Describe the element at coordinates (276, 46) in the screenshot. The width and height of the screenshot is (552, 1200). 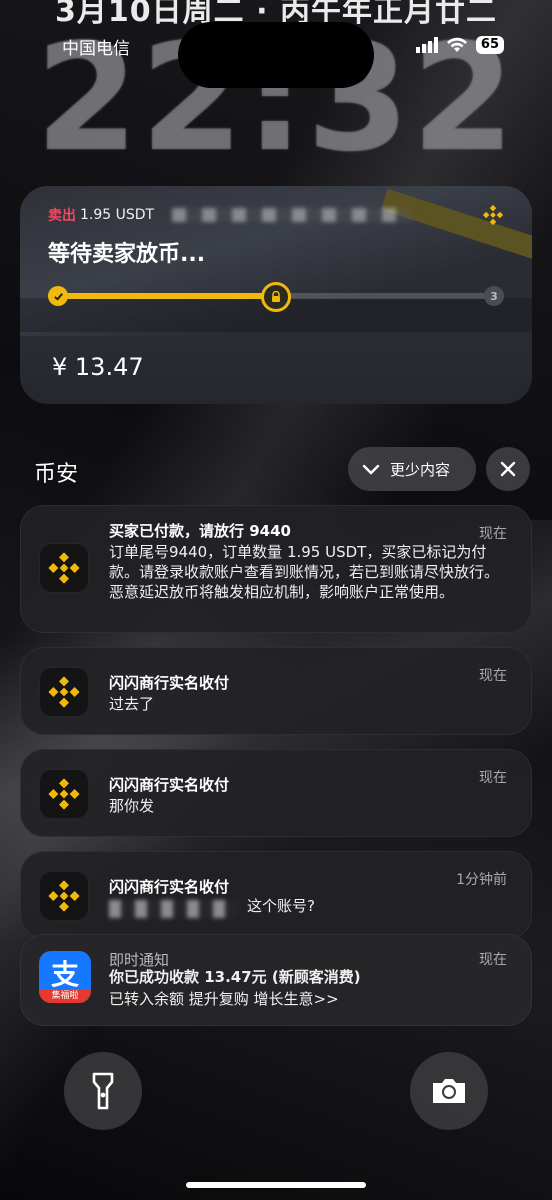
I see `status-bar: 中国电信 65` at that location.